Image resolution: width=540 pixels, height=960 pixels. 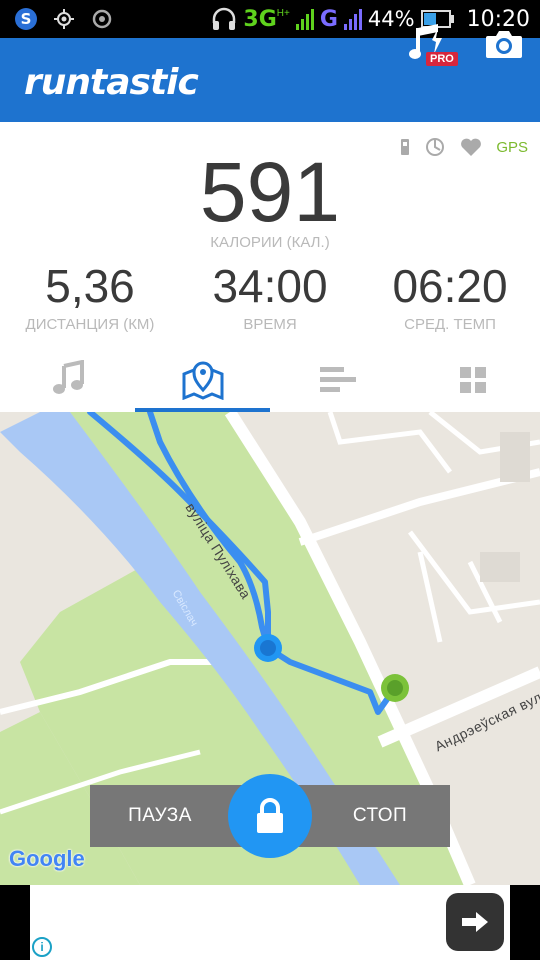 I want to click on distance-metric: 5,36 ДИСТАНЦИЯ (КМ), so click(x=90, y=295).